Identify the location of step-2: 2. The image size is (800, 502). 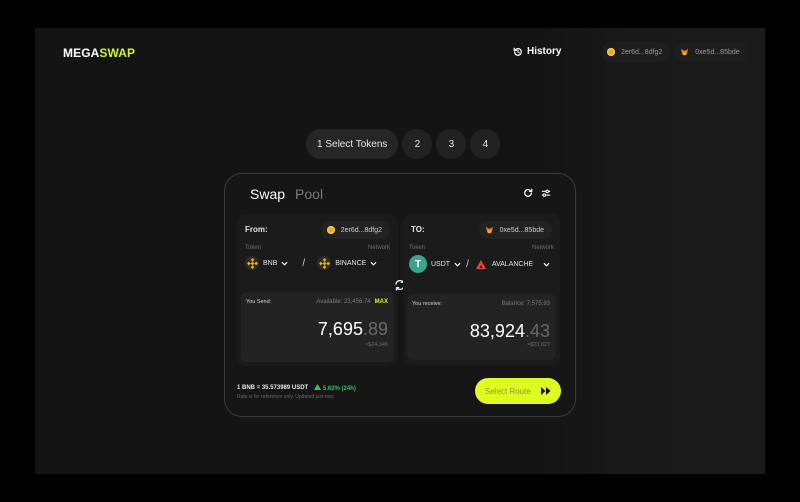
(417, 144).